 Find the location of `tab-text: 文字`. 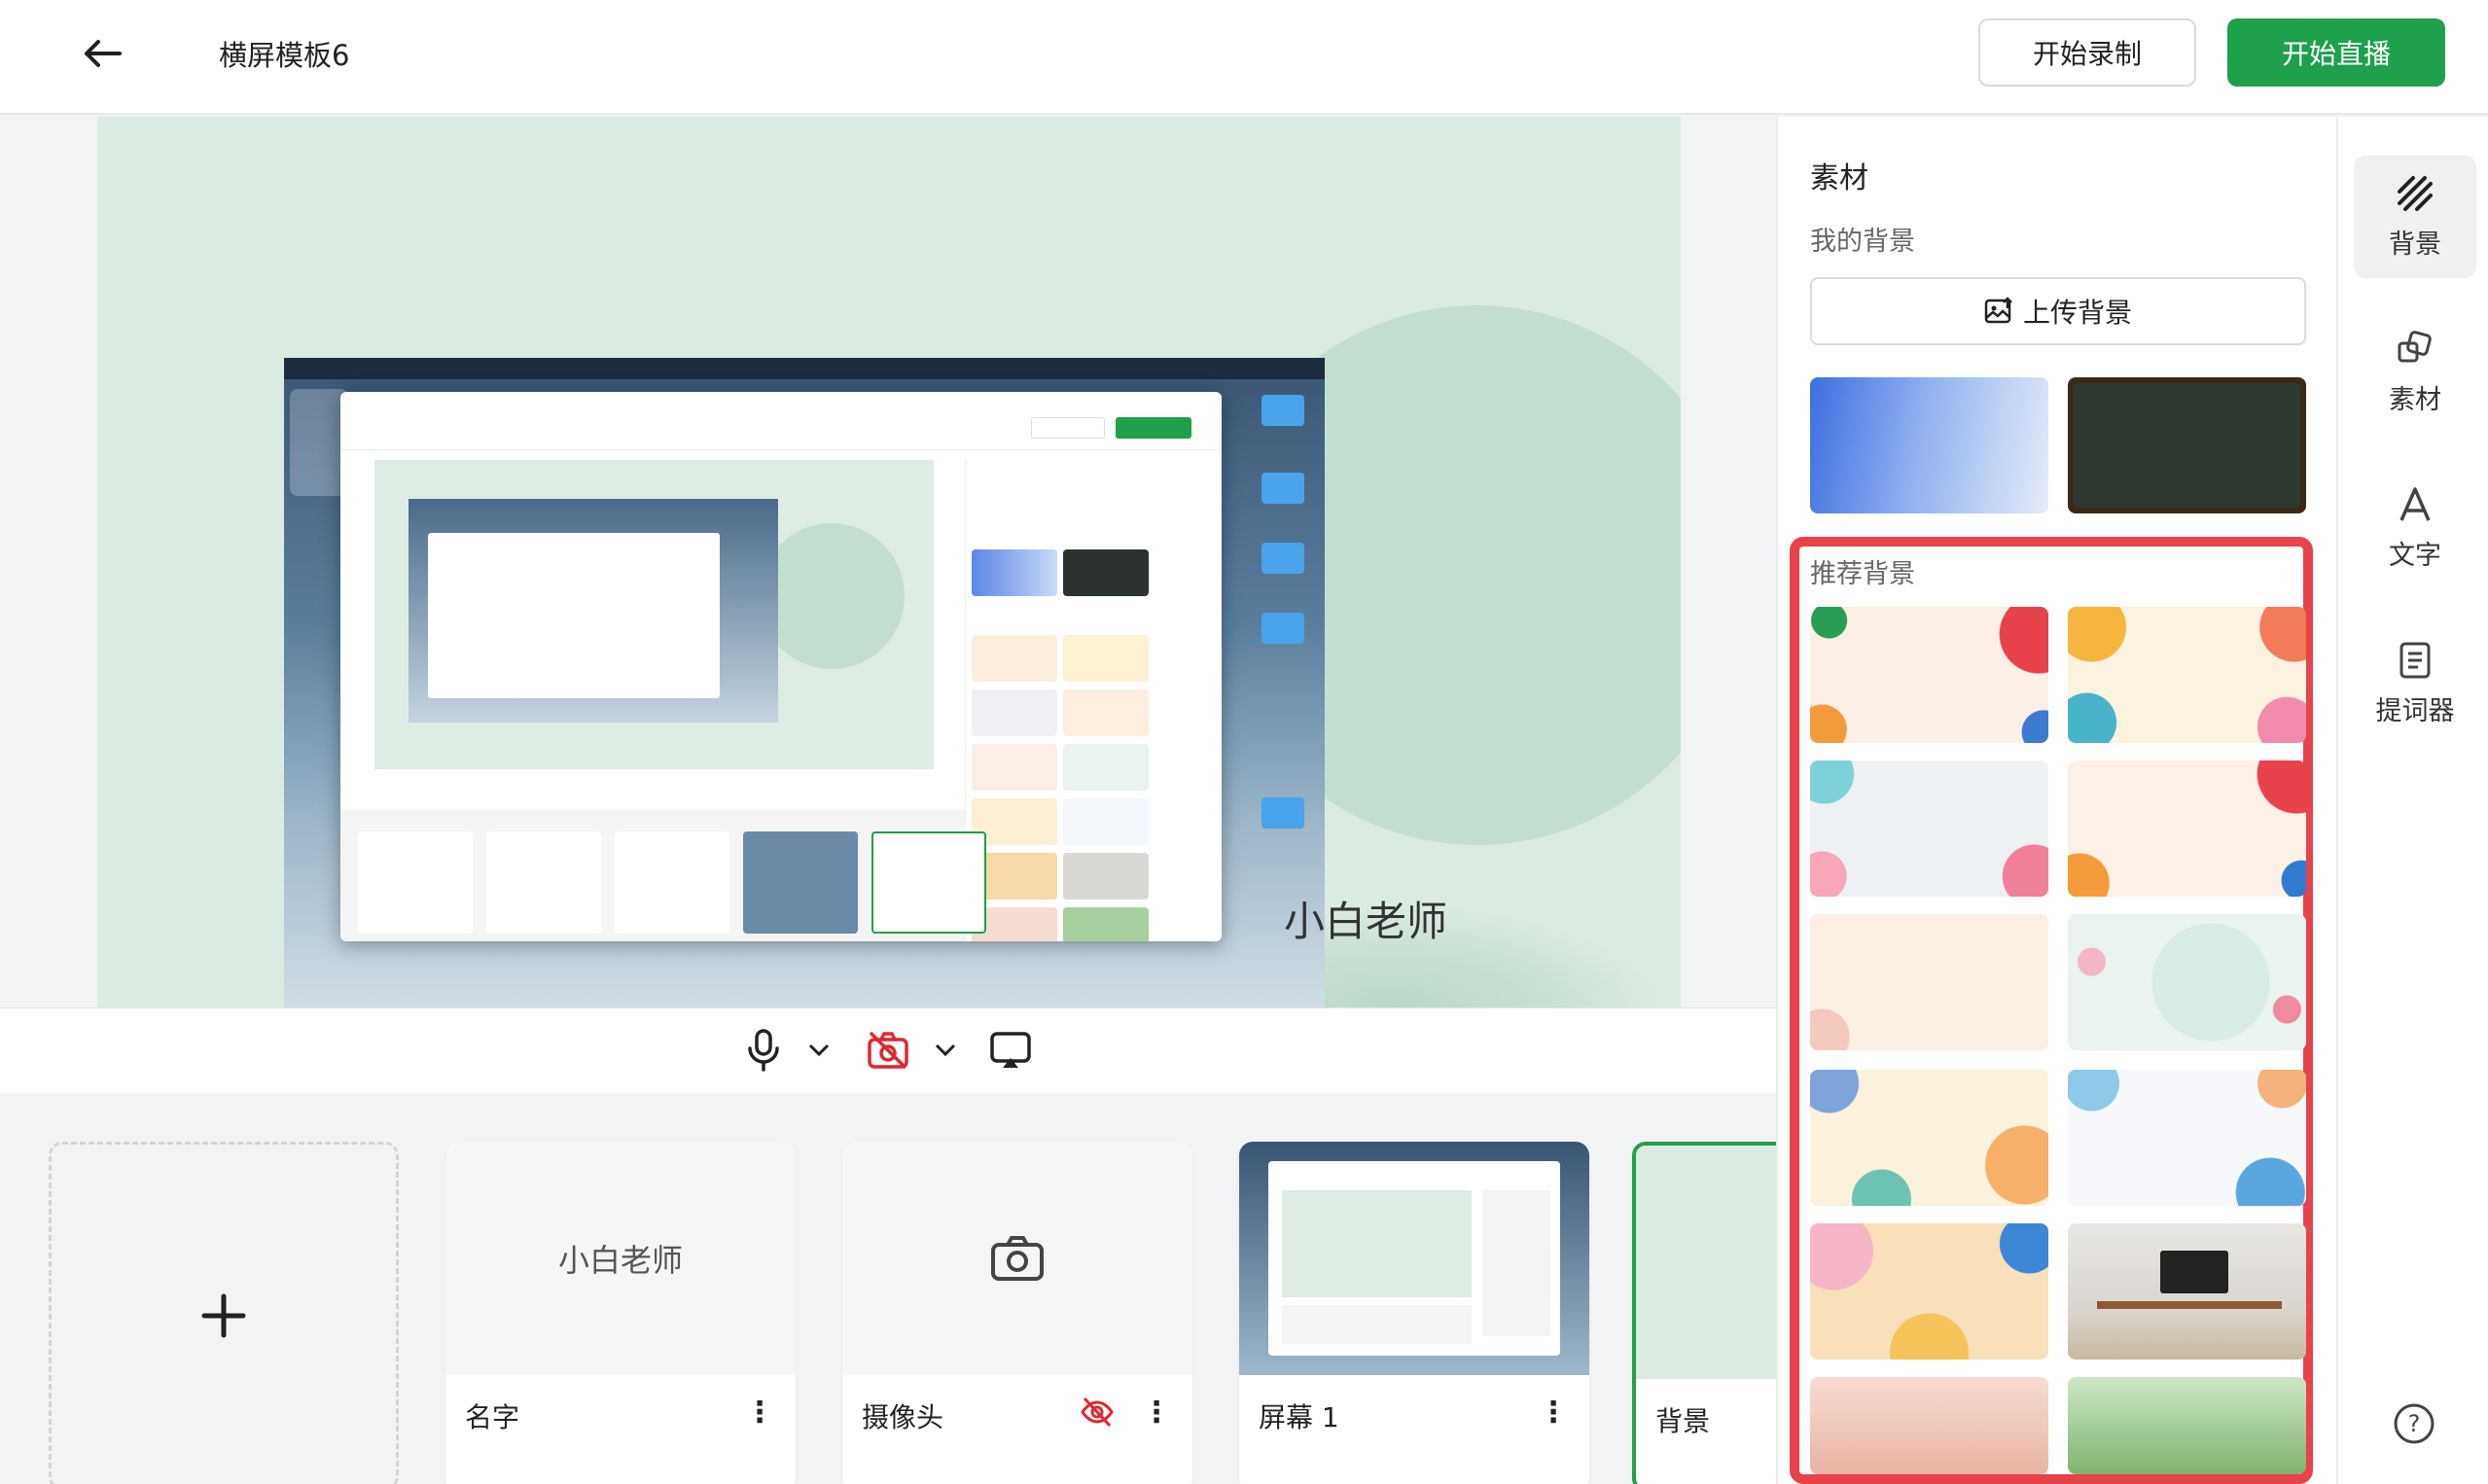

tab-text: 文字 is located at coordinates (2415, 528).